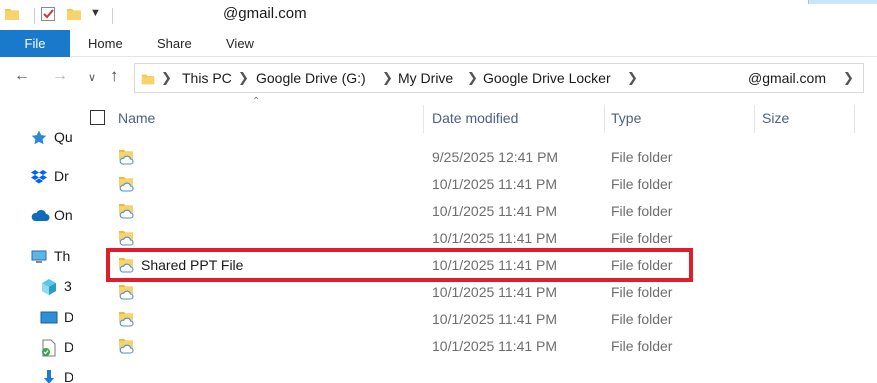  I want to click on nav-item-3d-objects: 3, so click(56, 287).